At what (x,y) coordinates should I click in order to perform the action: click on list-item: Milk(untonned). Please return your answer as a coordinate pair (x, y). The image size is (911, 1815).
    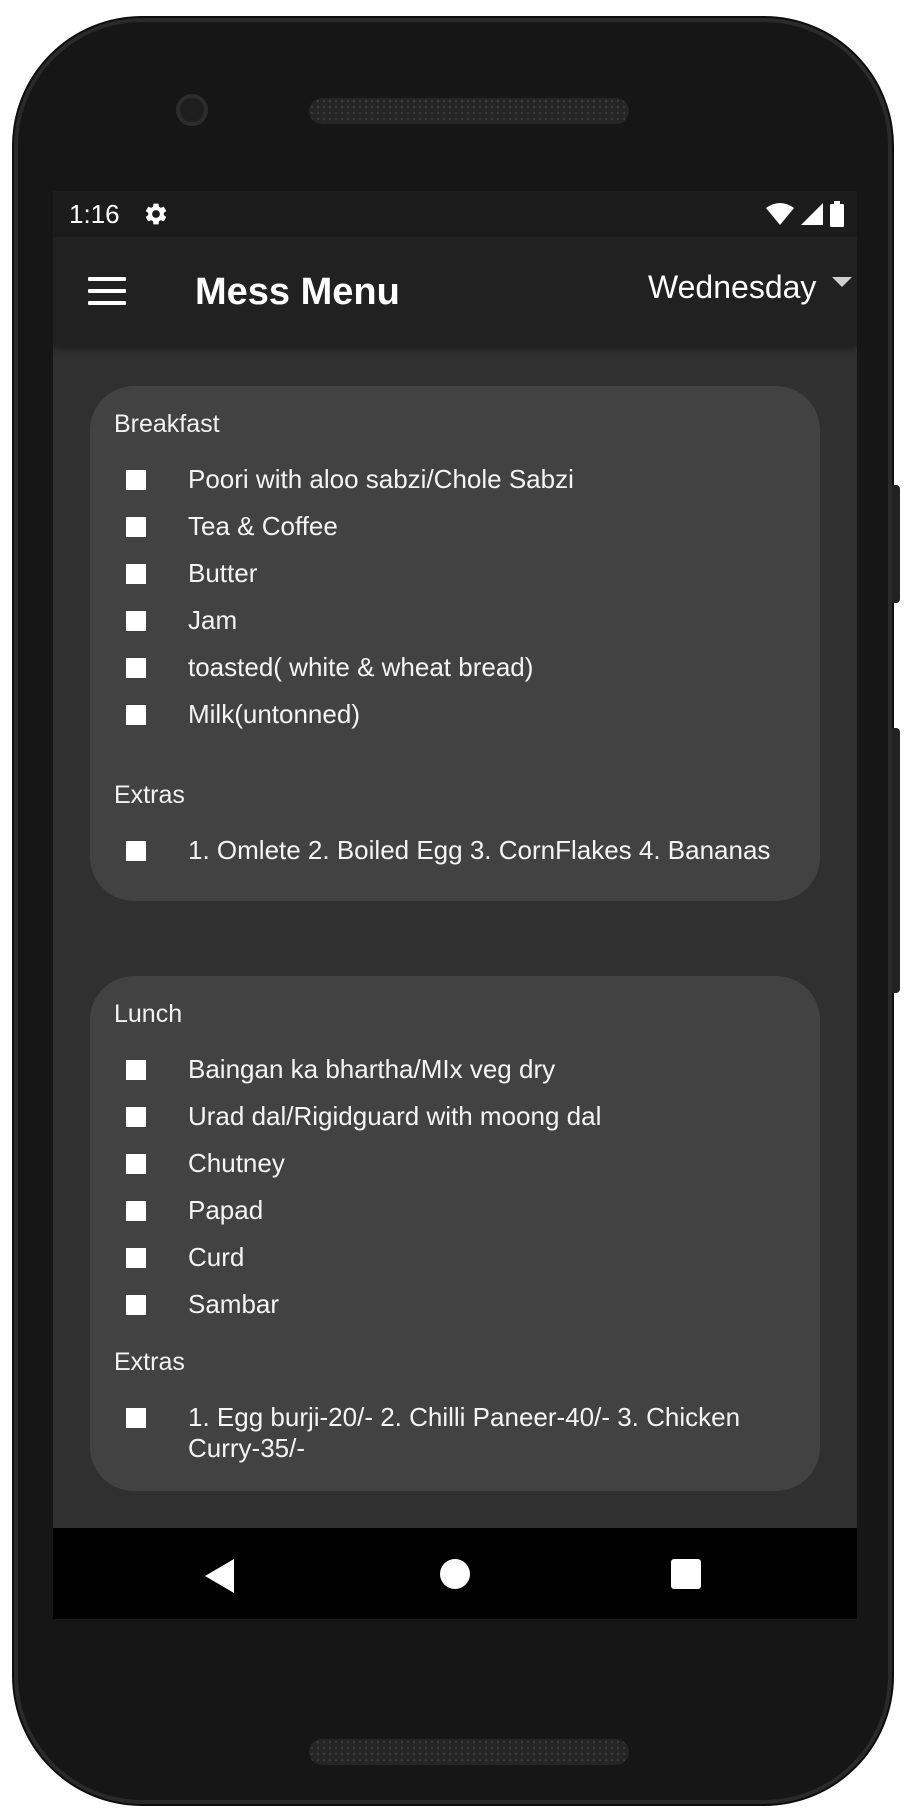
    Looking at the image, I should click on (452, 714).